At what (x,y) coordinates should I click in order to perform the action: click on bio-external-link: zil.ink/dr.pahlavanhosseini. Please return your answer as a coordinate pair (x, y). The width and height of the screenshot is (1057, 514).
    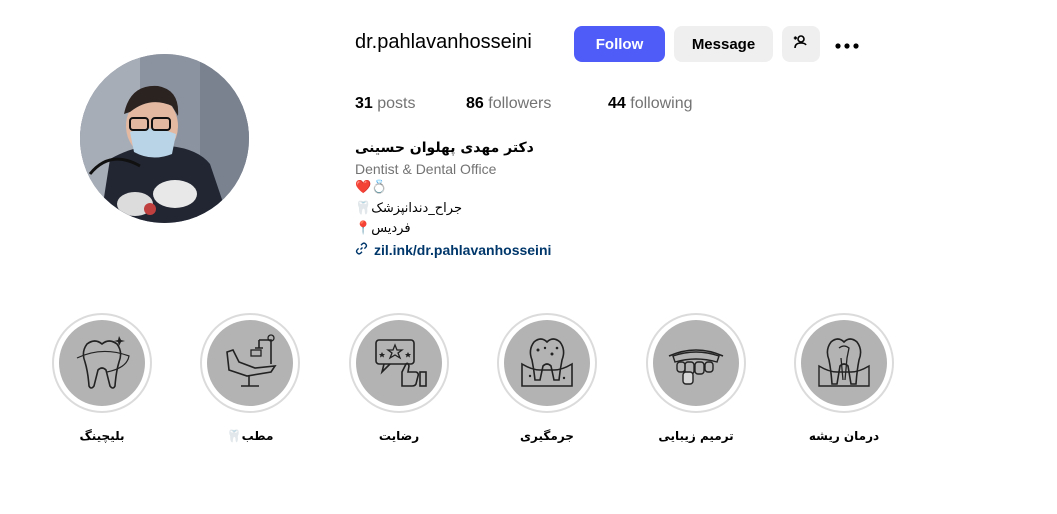
    Looking at the image, I should click on (453, 250).